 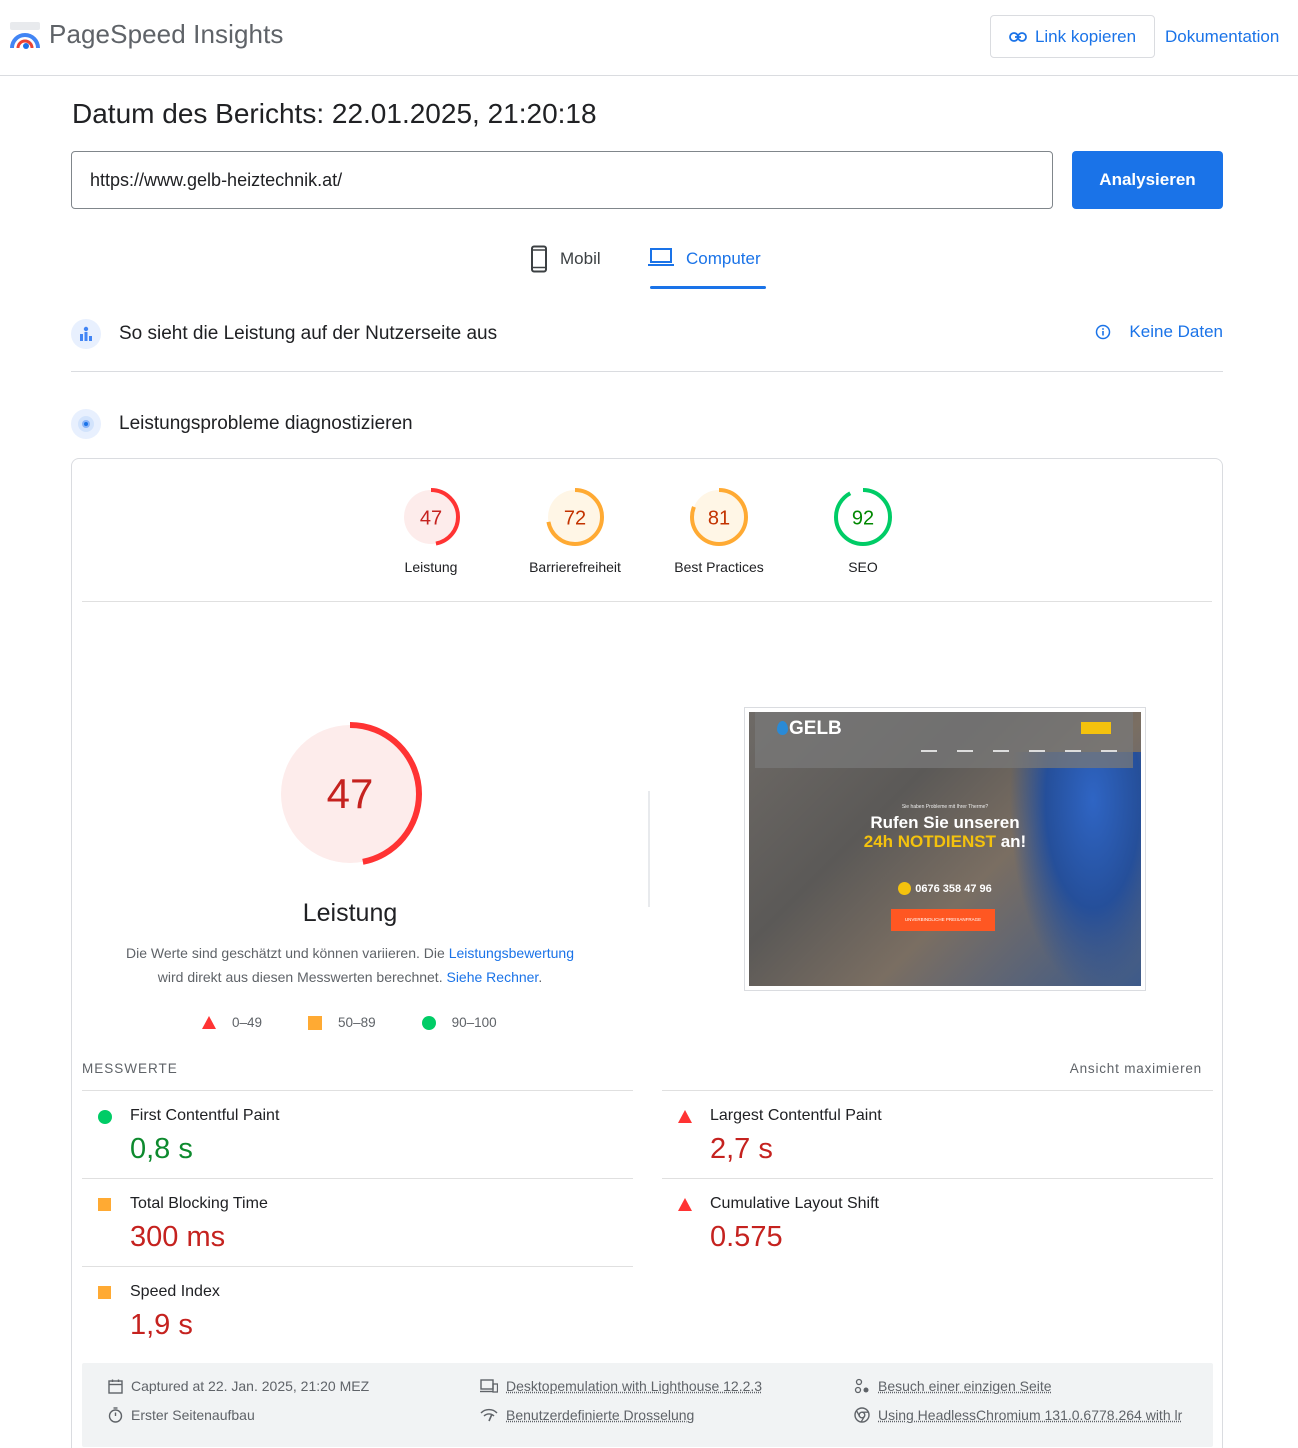 What do you see at coordinates (357, 1310) in the screenshot?
I see `metric-speed-index: Speed Index 1,9 s` at bounding box center [357, 1310].